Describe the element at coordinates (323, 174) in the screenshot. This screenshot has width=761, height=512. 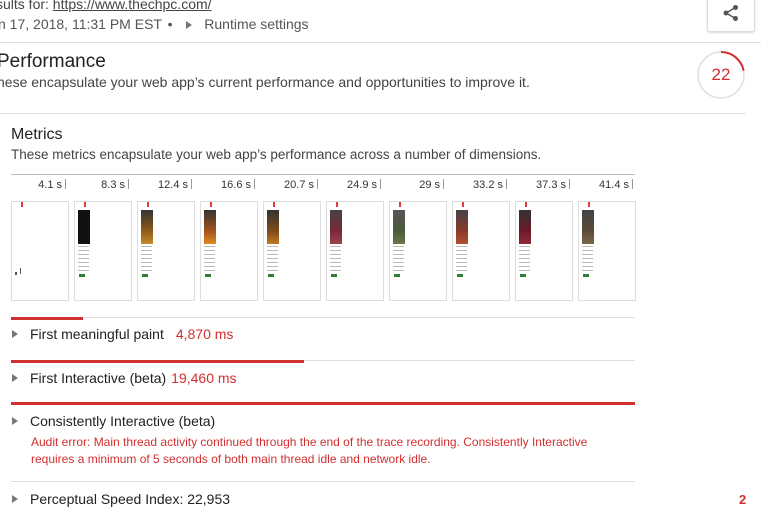
I see `filmstrip-axis` at that location.